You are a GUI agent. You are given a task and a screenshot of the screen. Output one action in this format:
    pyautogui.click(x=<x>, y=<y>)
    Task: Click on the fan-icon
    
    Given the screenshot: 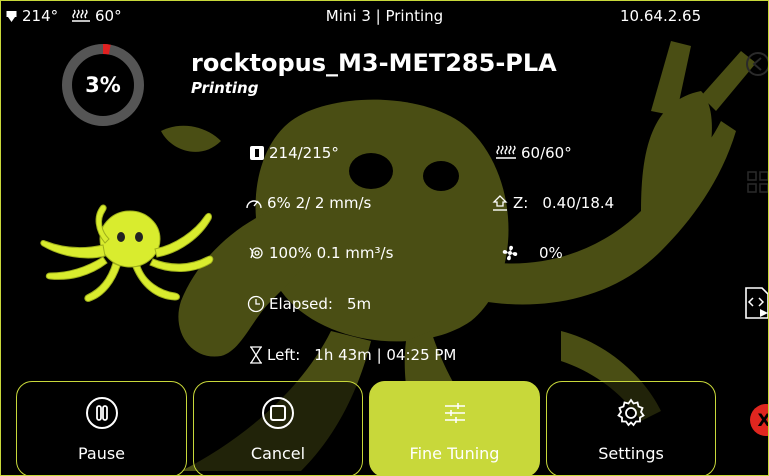 What is the action you would take?
    pyautogui.click(x=510, y=253)
    